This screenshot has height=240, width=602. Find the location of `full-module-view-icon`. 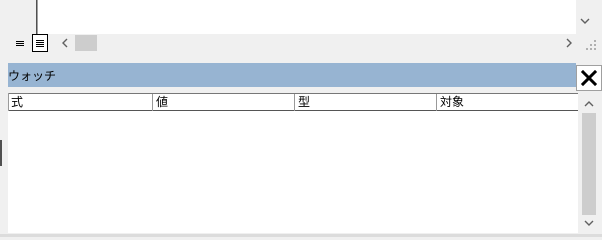

full-module-view-icon is located at coordinates (40, 43).